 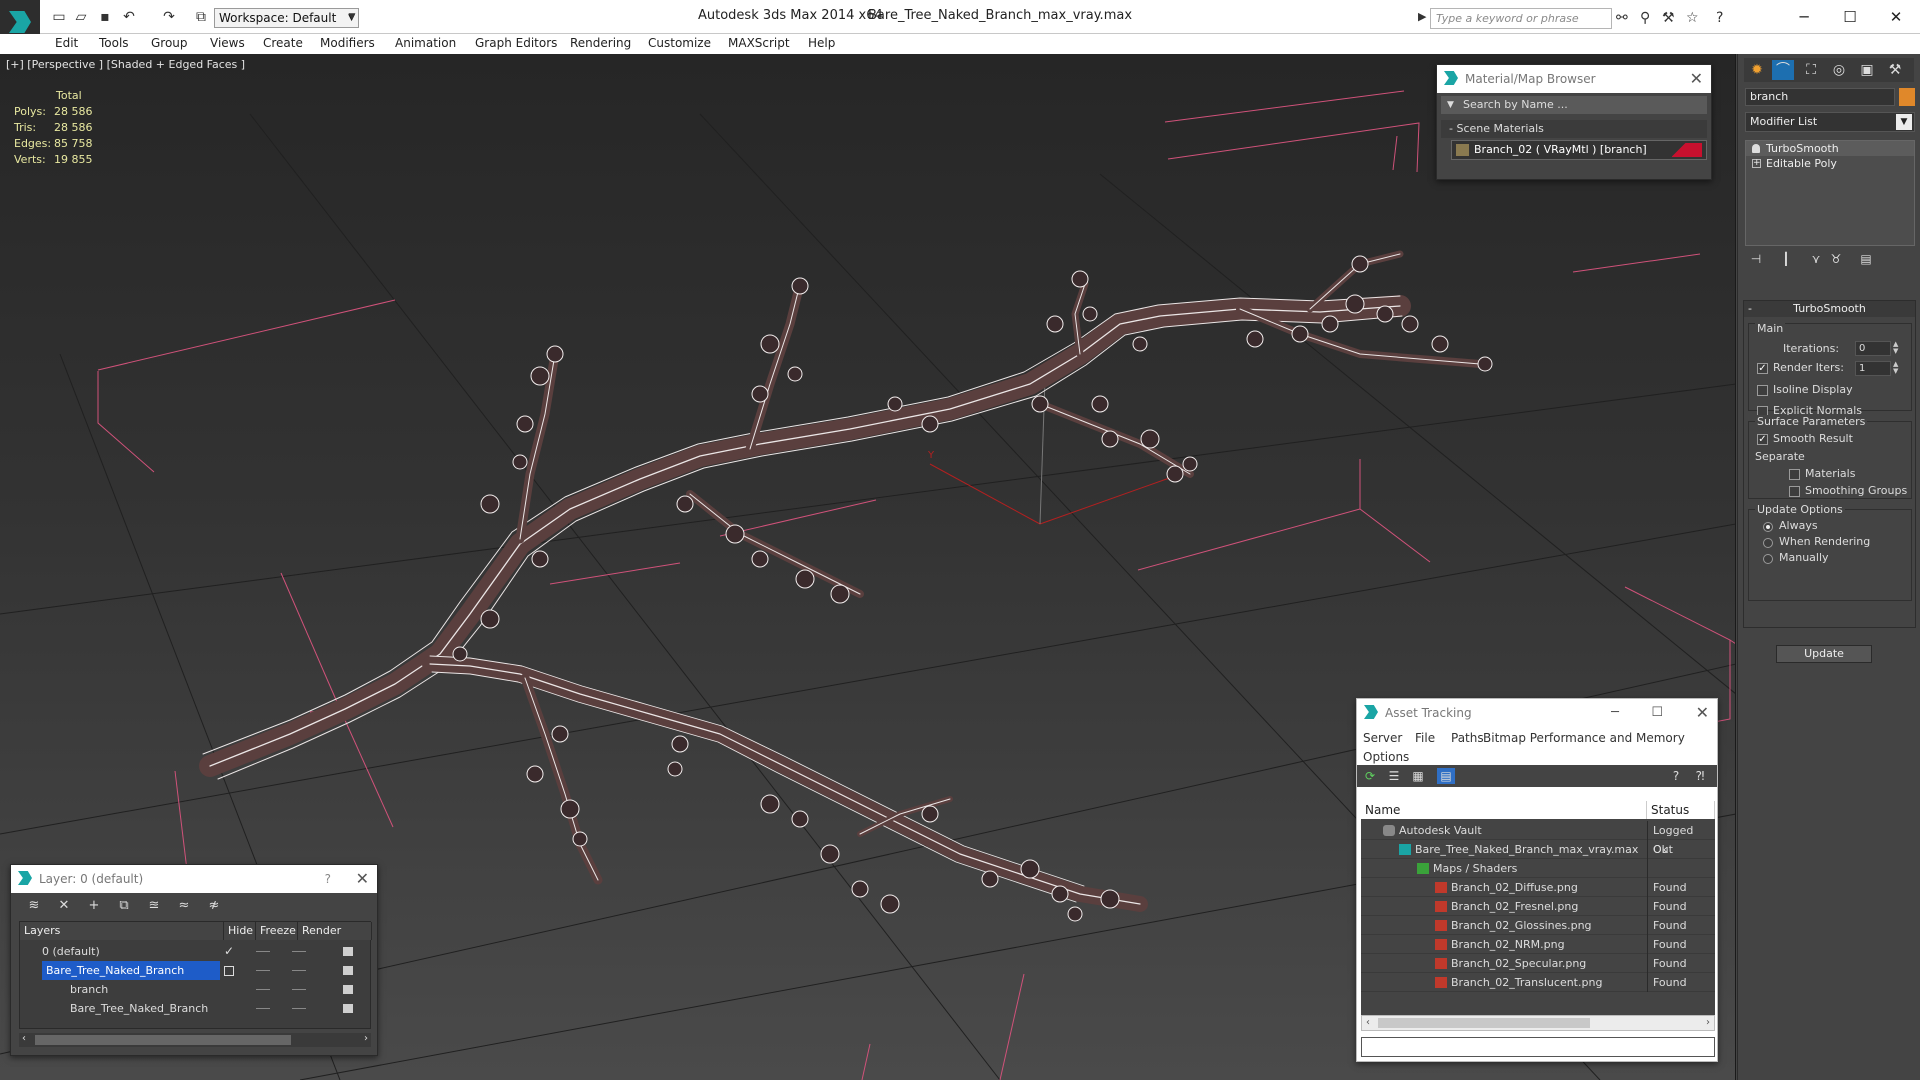 I want to click on binoculars-icon: ⚯, so click(x=1622, y=18).